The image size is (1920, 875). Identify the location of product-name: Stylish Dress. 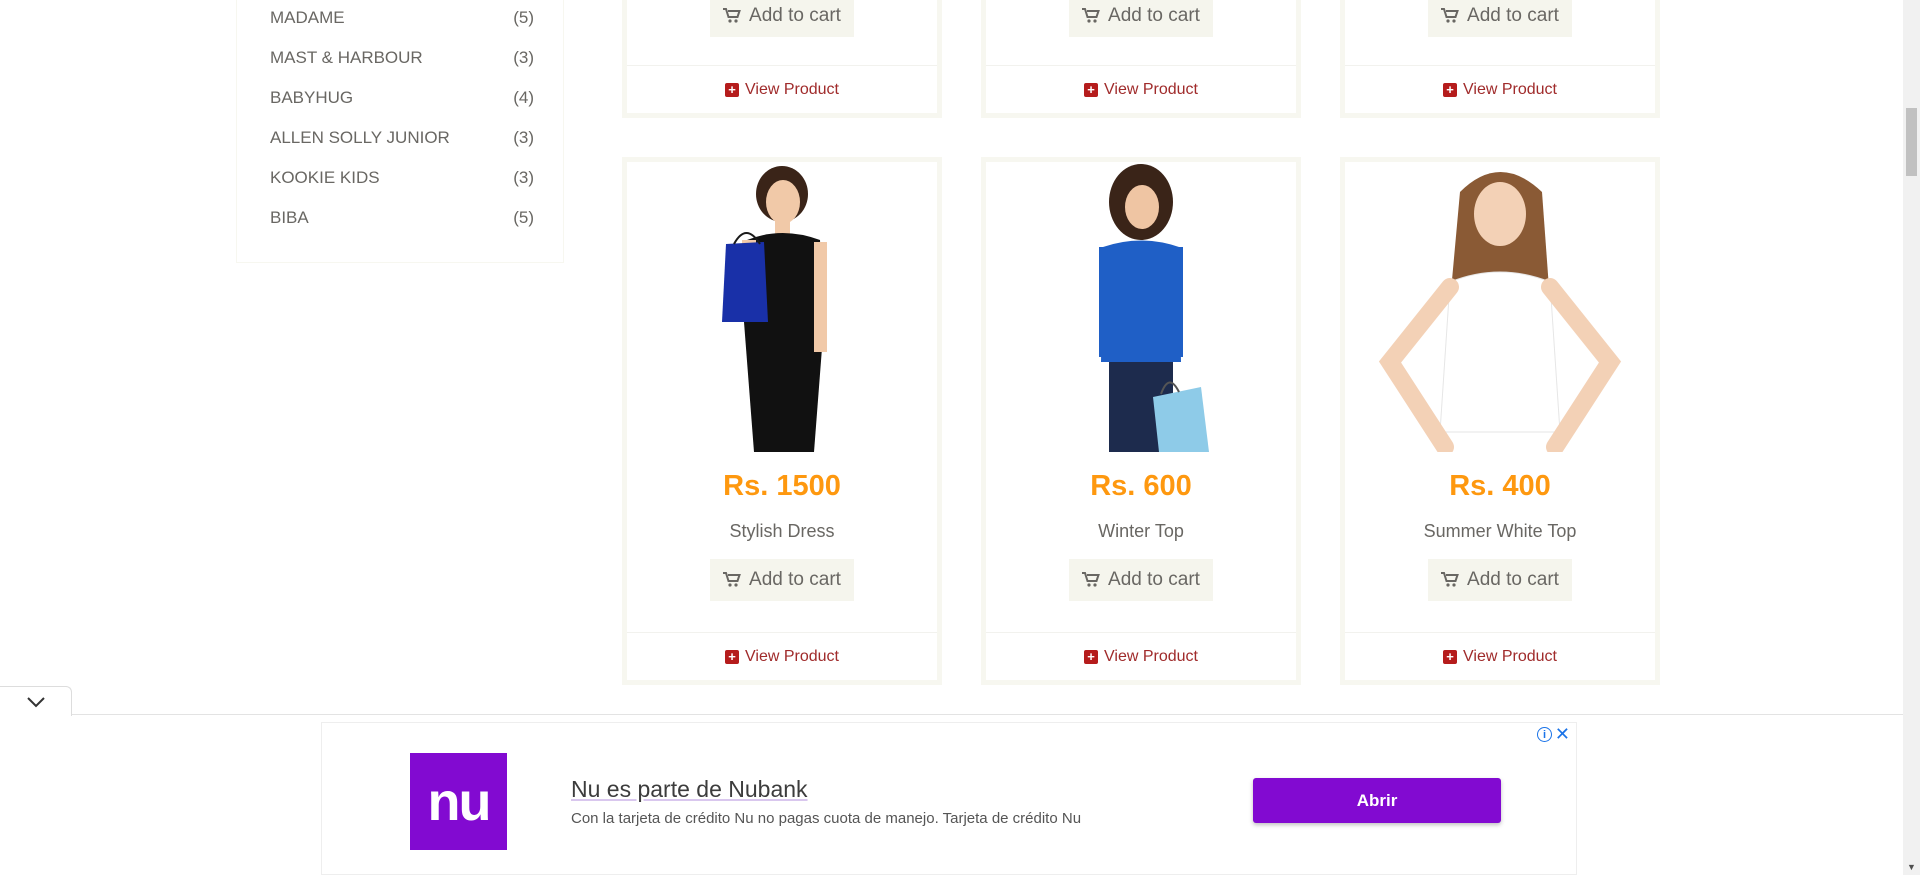
(782, 531).